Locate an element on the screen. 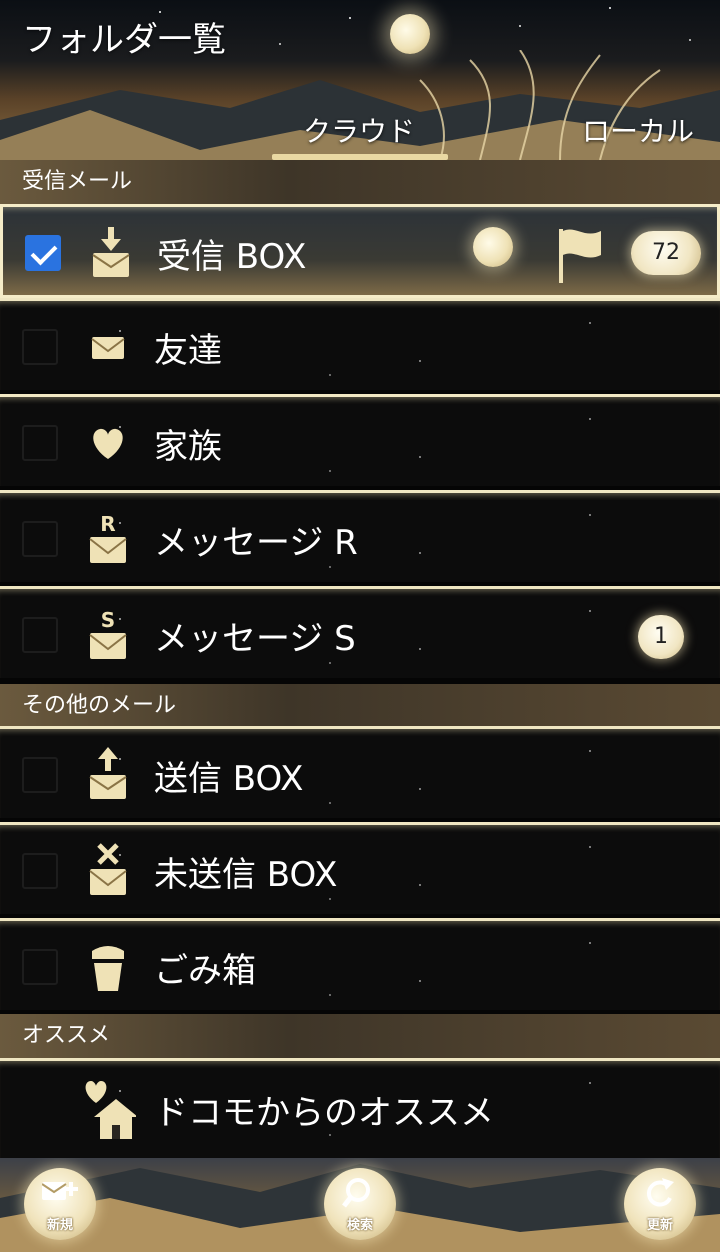 Image resolution: width=720 pixels, height=1252 pixels. trash-icon is located at coordinates (108, 968).